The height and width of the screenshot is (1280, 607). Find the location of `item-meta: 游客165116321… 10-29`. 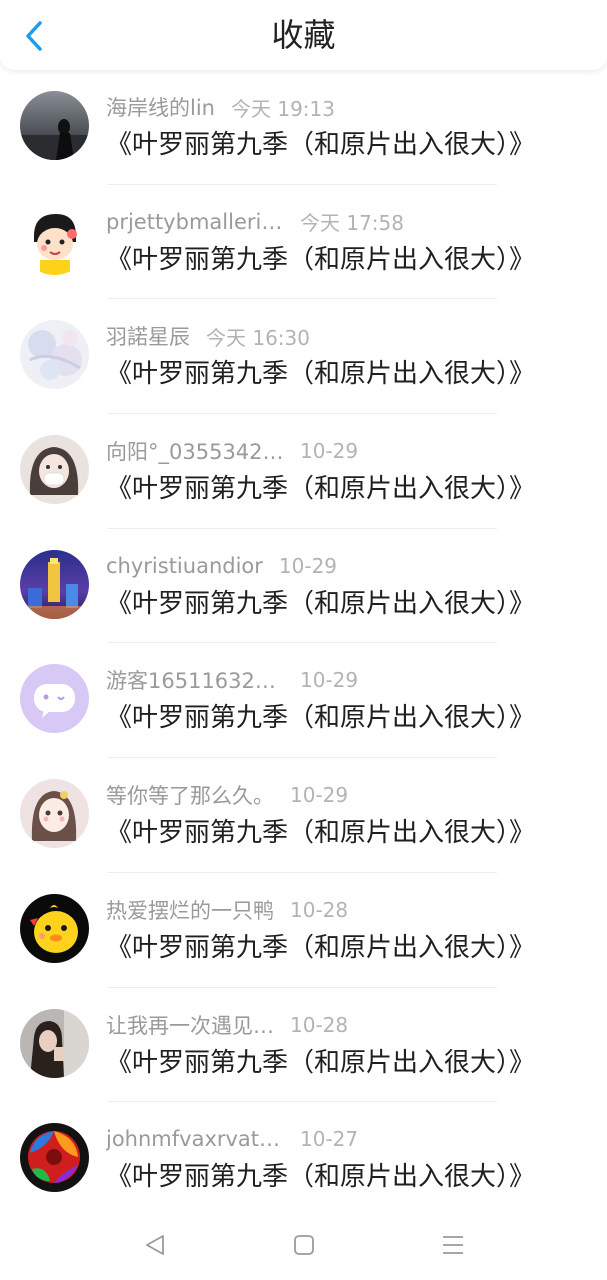

item-meta: 游客165116321… 10-29 is located at coordinates (346, 680).